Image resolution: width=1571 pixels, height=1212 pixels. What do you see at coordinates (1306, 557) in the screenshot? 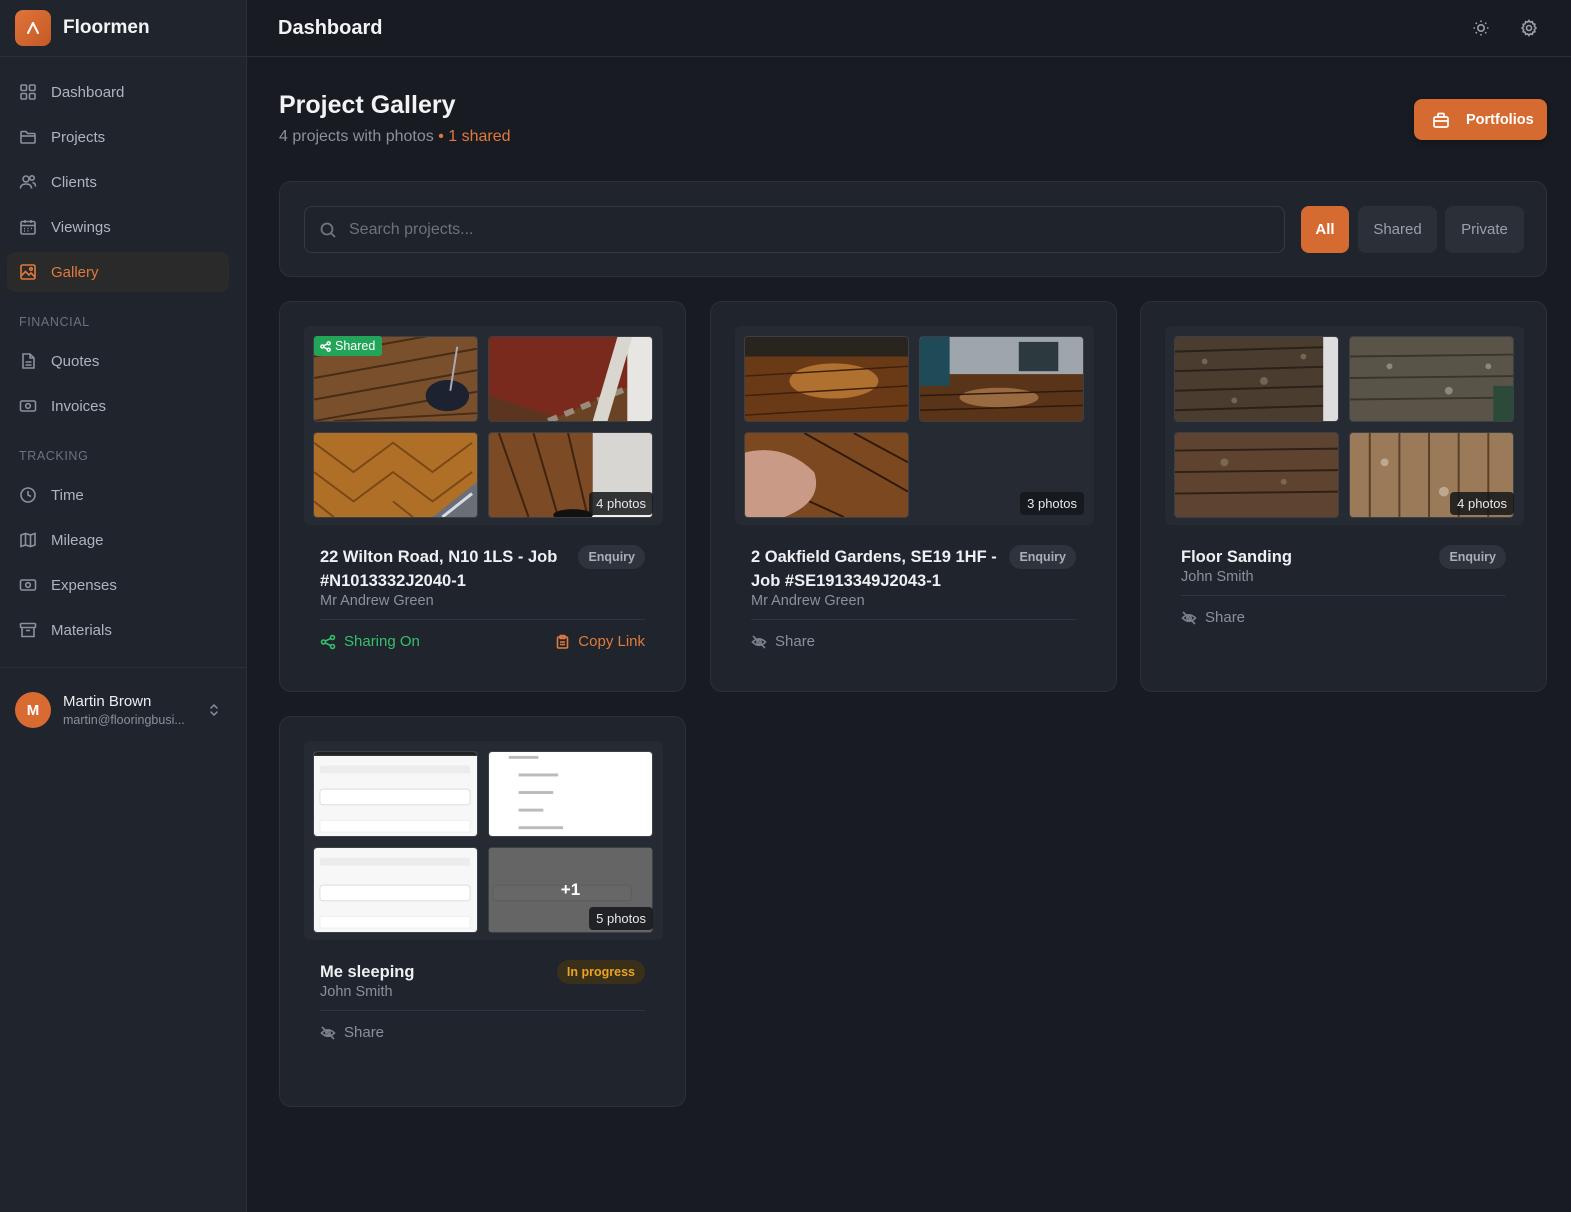
I see `project-title: Floor Sanding` at bounding box center [1306, 557].